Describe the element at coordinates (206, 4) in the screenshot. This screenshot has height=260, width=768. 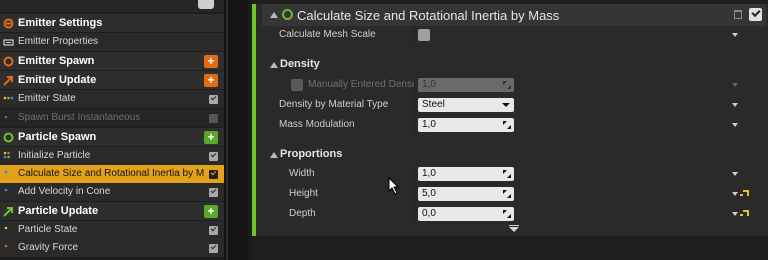
I see `emitter-thumbnail-icon` at that location.